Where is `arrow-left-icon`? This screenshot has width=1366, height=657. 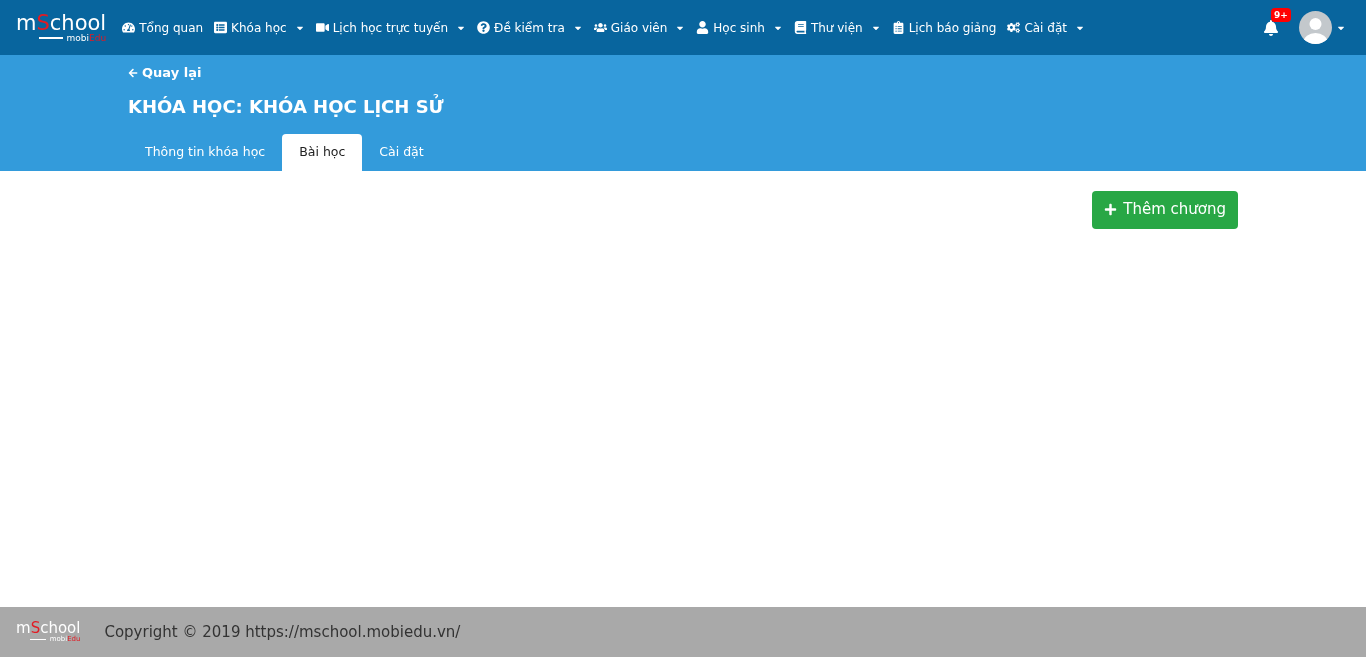 arrow-left-icon is located at coordinates (133, 72).